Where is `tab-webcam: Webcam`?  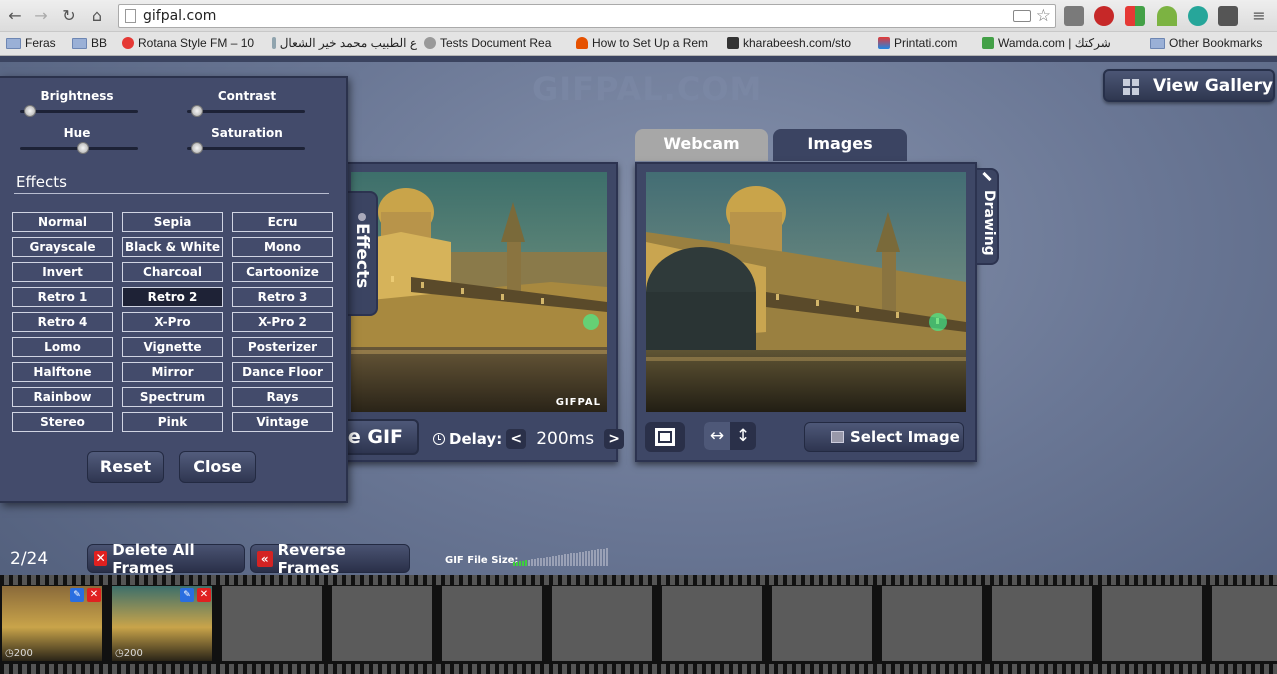 tab-webcam: Webcam is located at coordinates (701, 145).